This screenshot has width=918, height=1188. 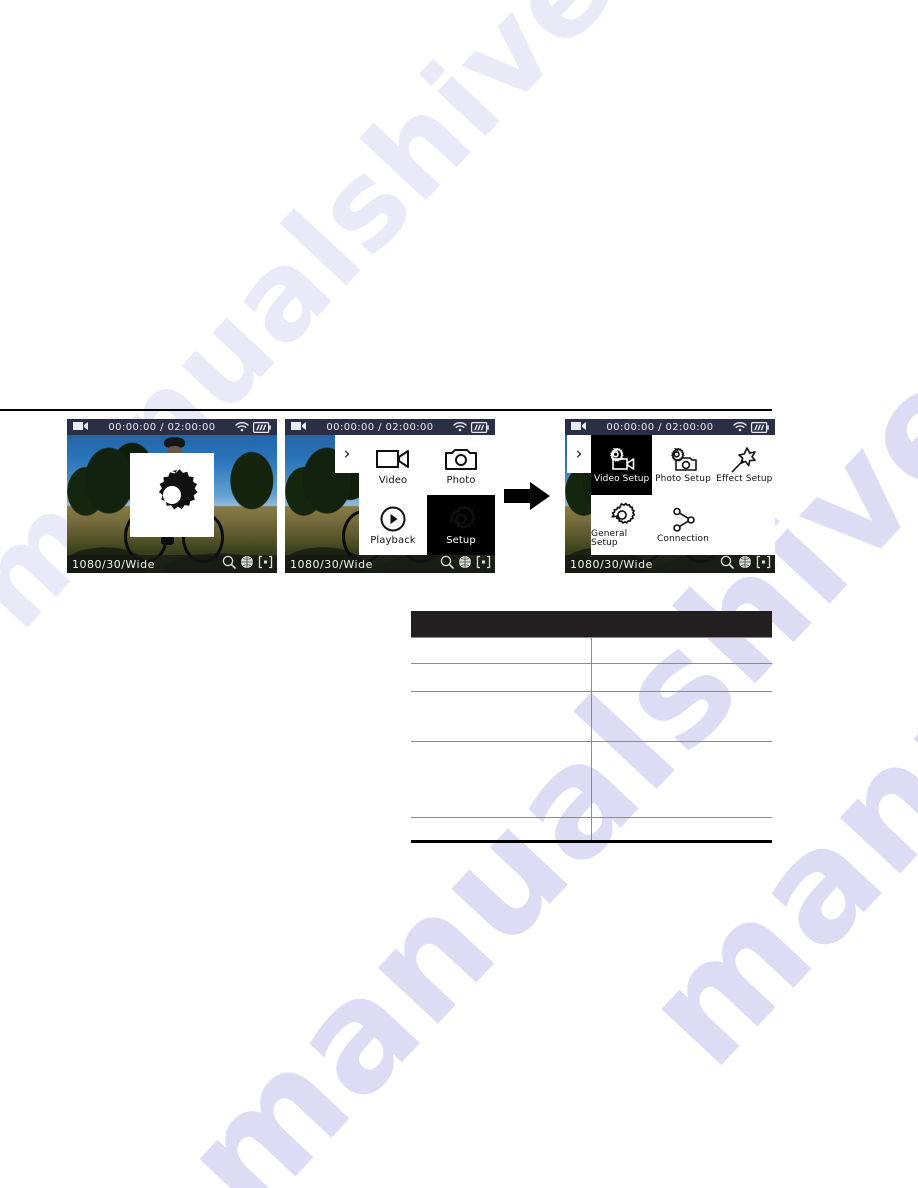 I want to click on setup-gear-callout, so click(x=172, y=495).